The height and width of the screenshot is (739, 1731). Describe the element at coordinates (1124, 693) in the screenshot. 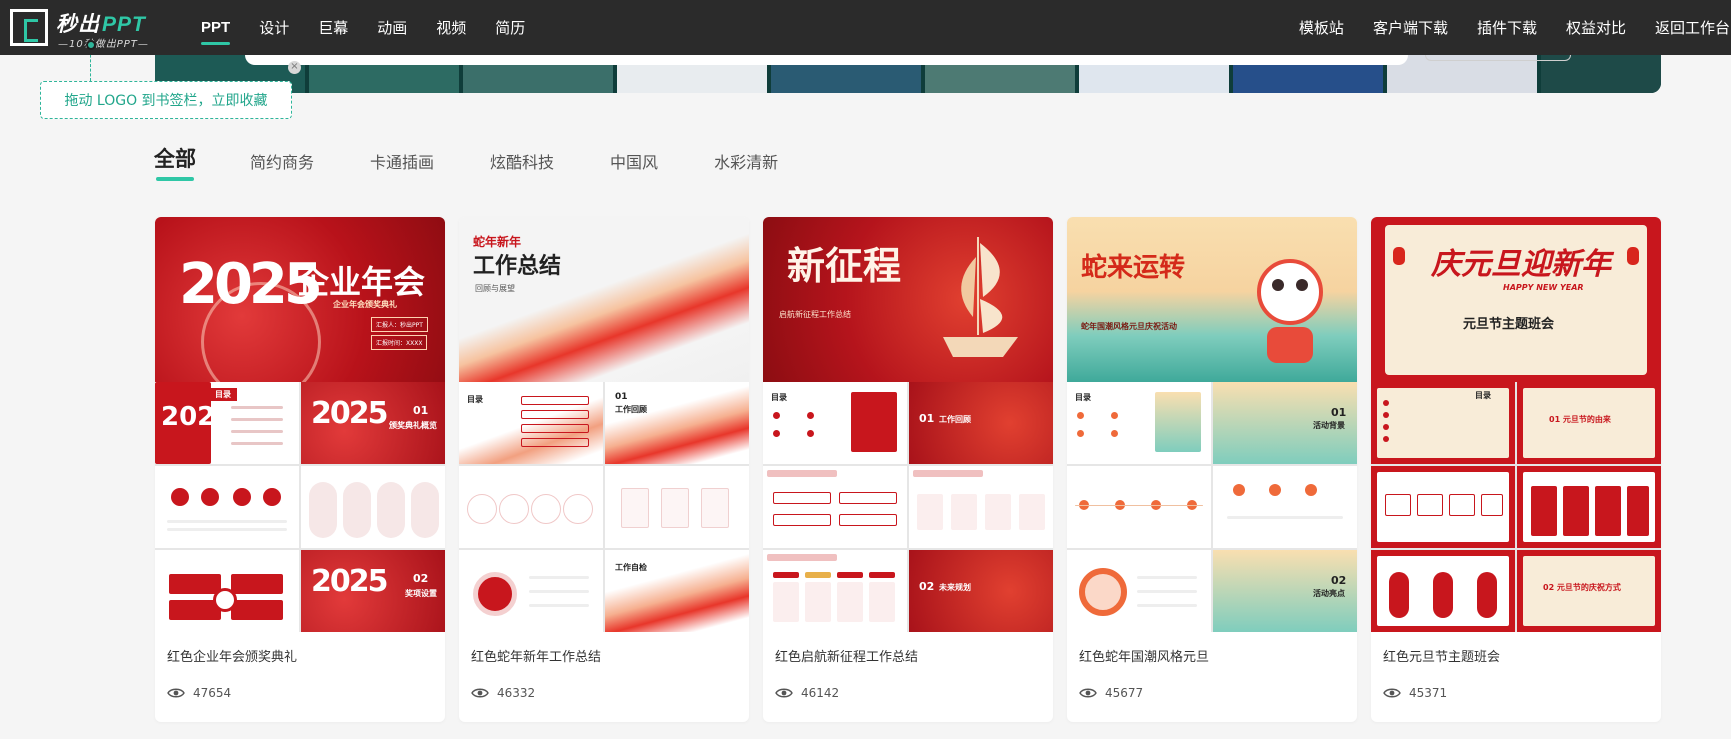

I see `view-count-value: 45677` at that location.